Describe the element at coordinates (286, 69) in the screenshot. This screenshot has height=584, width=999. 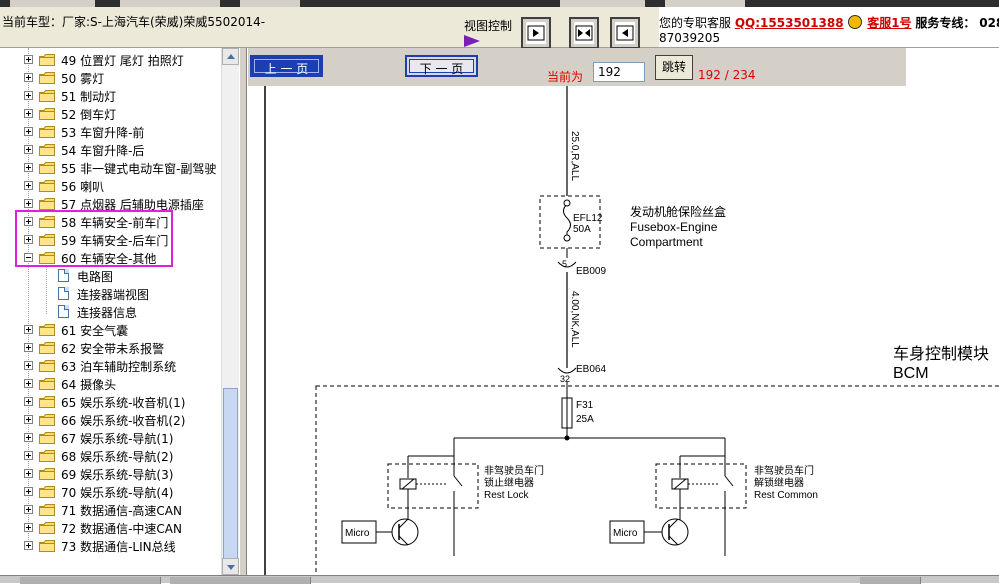
I see `prev-page-label: 上 一 页` at that location.